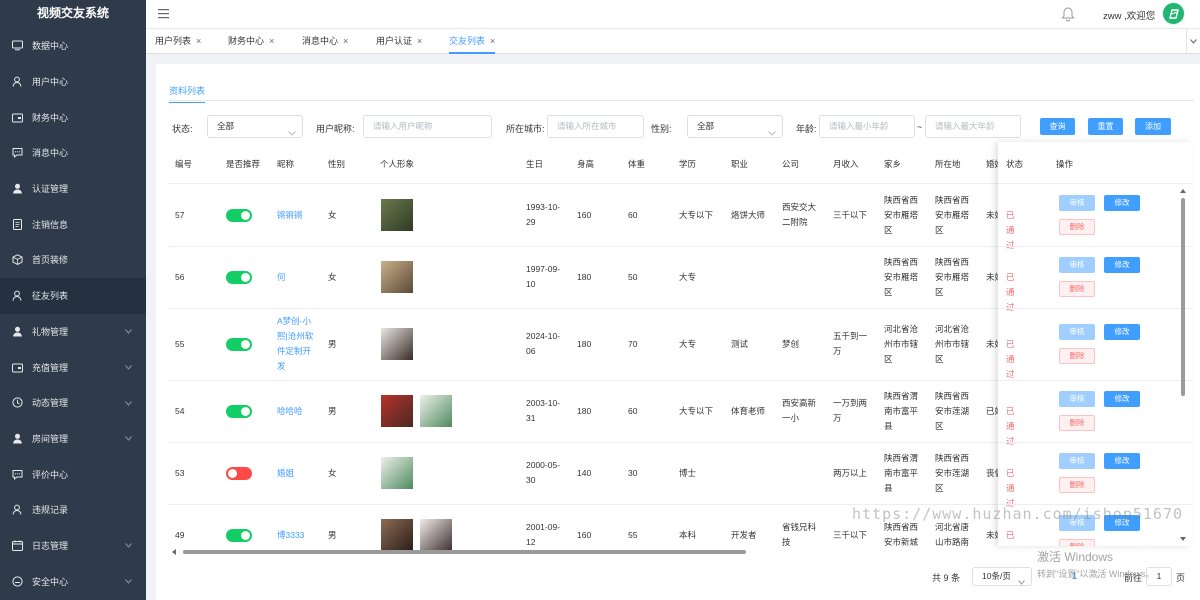  Describe the element at coordinates (427, 126) in the screenshot. I see `nickname-input: 请输入用户昵称` at that location.